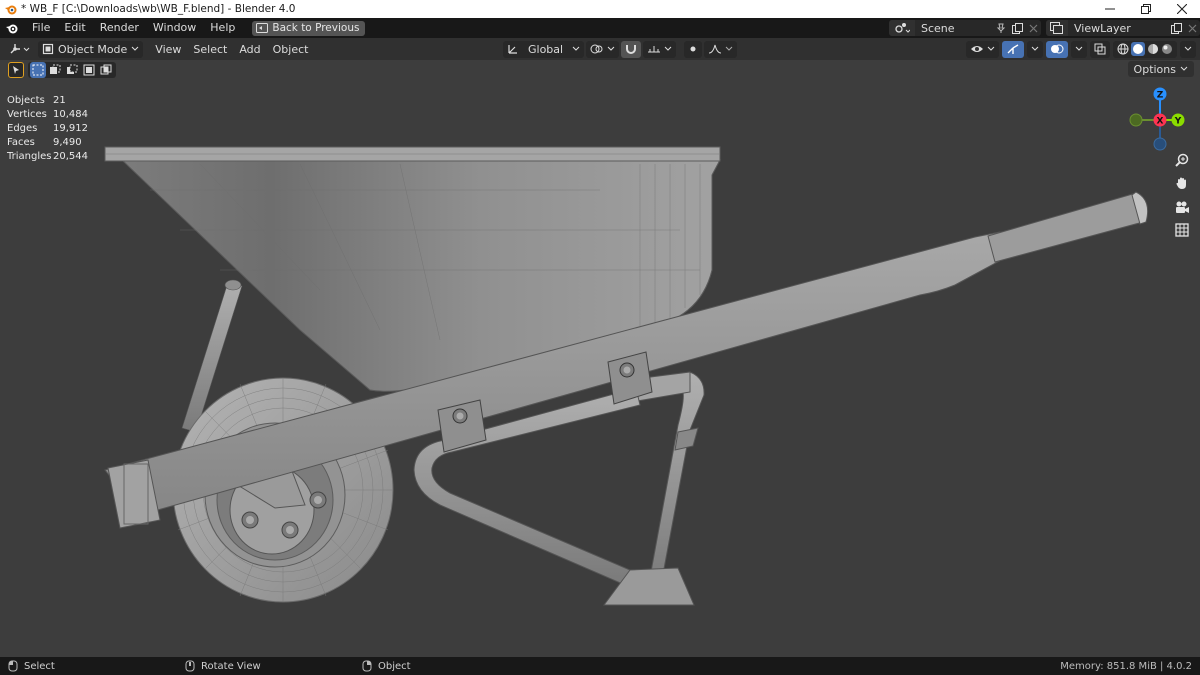  Describe the element at coordinates (174, 28) in the screenshot. I see `menu-window: Window` at that location.